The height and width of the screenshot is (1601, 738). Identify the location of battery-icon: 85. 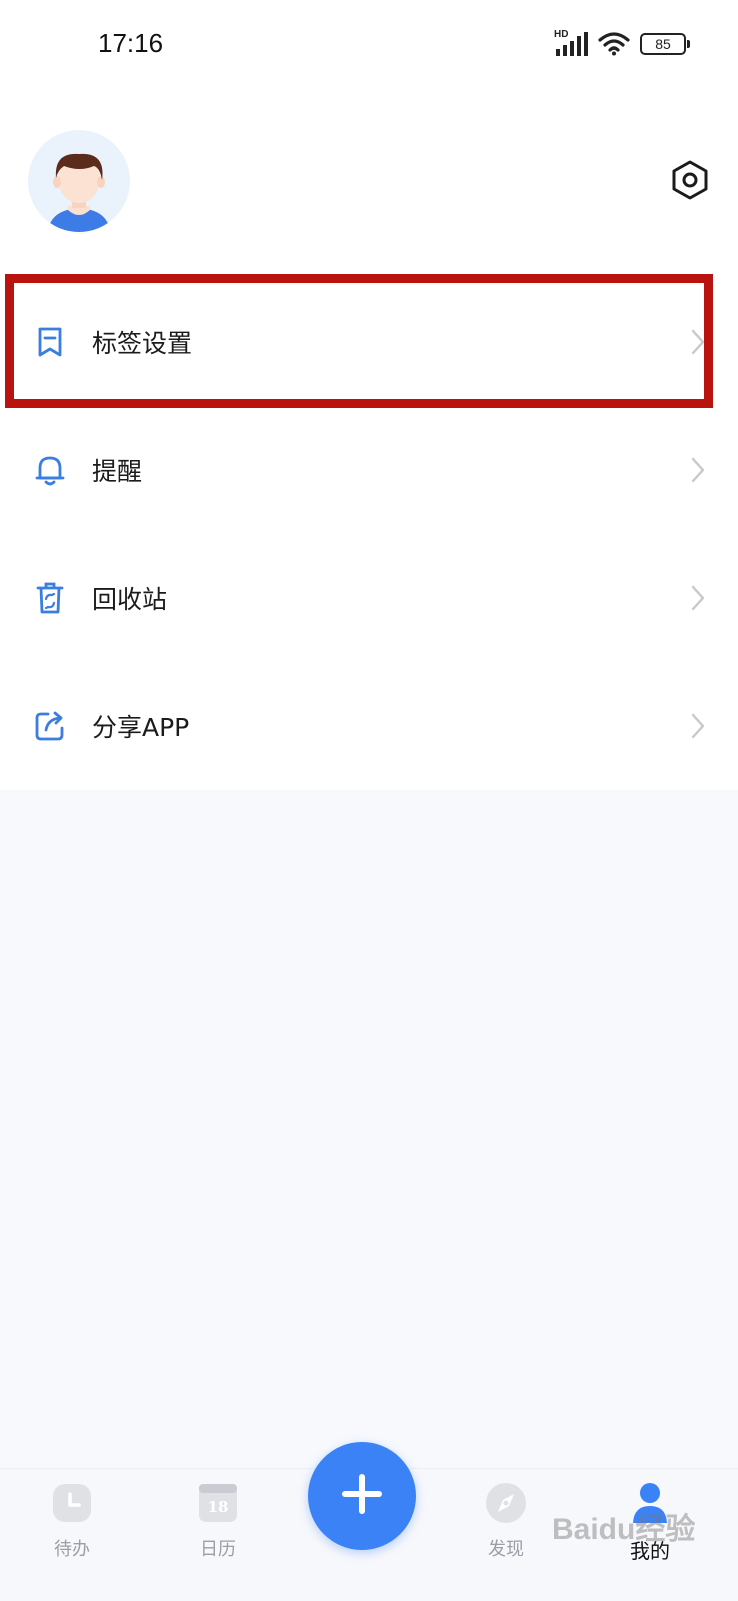
(665, 44).